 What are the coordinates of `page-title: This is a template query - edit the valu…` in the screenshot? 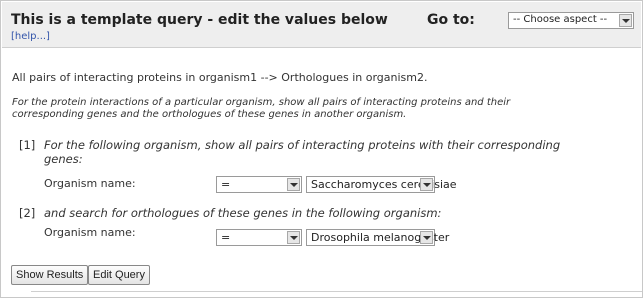 It's located at (199, 20).